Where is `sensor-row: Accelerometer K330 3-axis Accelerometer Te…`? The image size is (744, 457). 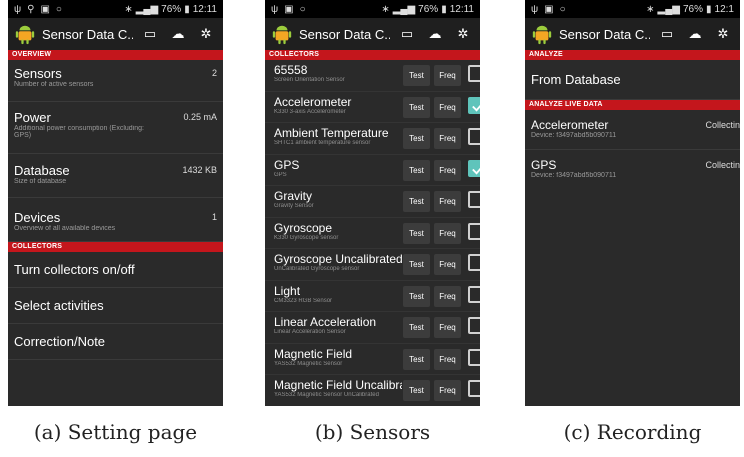 sensor-row: Accelerometer K330 3-axis Accelerometer Te… is located at coordinates (372, 107).